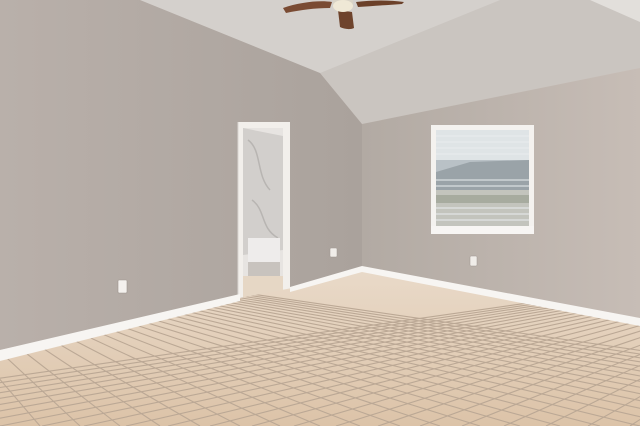  What do you see at coordinates (263, 212) in the screenshot?
I see `doorway-icon` at bounding box center [263, 212].